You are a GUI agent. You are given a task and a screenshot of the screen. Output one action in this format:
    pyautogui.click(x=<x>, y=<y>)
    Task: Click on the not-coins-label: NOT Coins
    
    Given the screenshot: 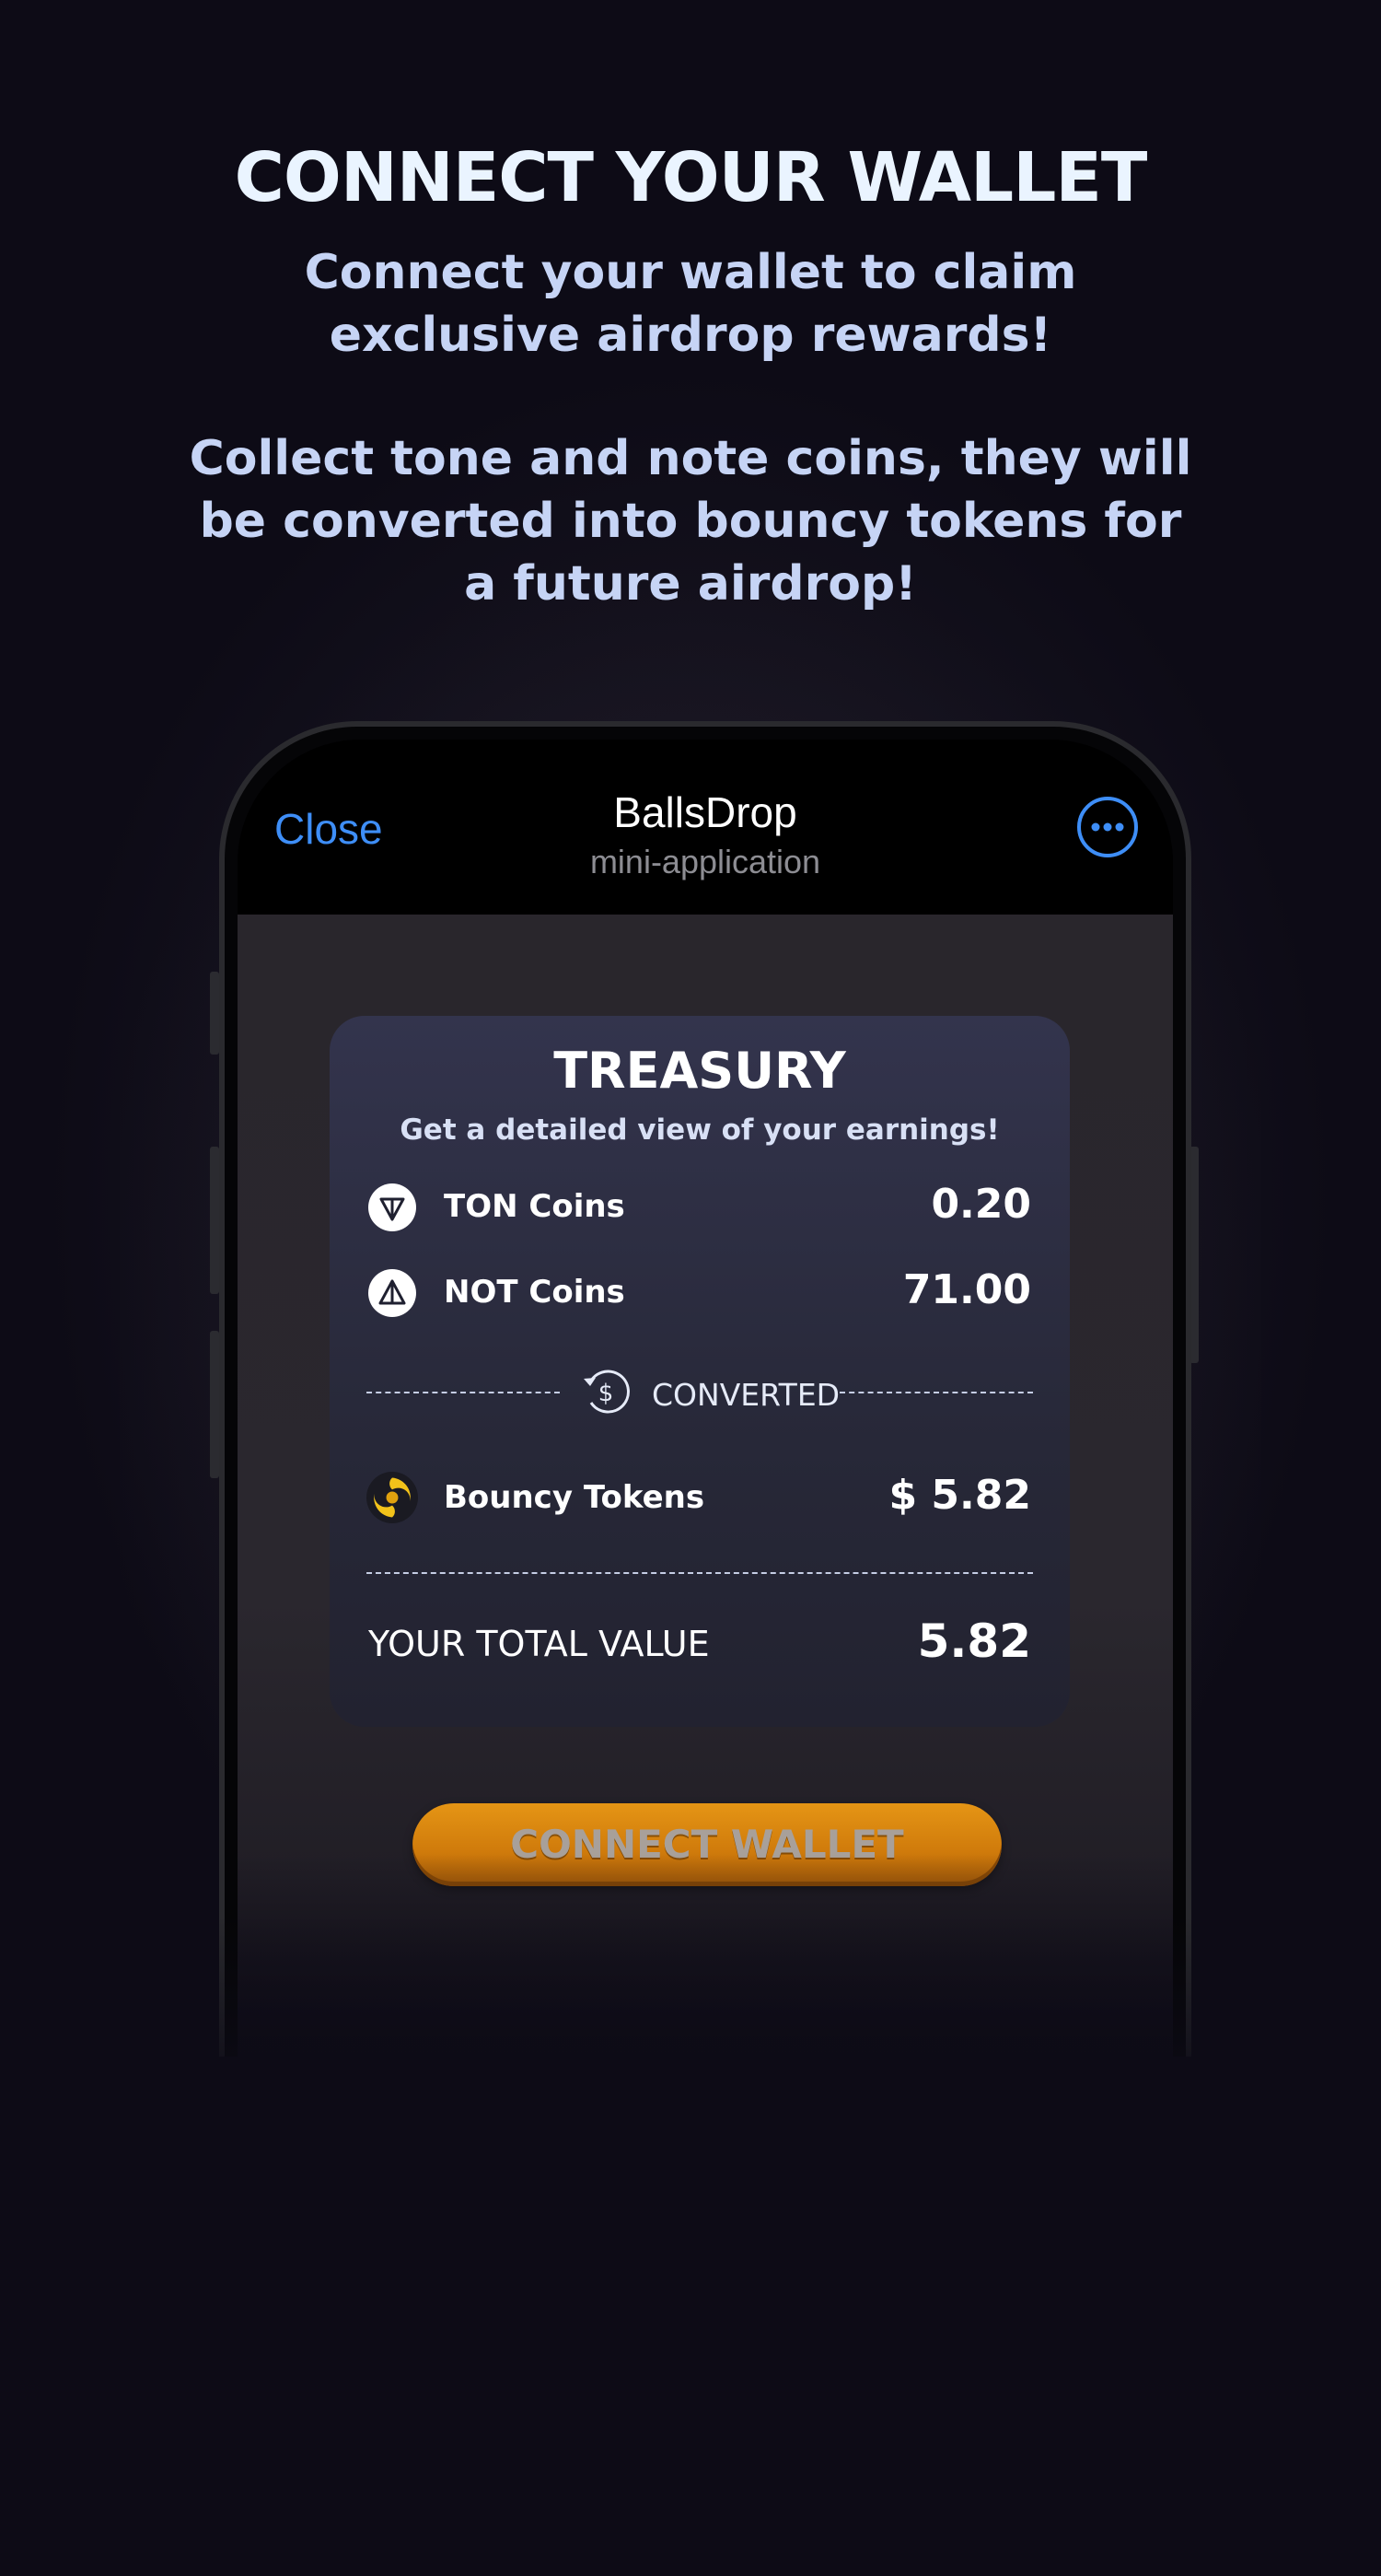 What is the action you would take?
    pyautogui.click(x=534, y=1292)
    